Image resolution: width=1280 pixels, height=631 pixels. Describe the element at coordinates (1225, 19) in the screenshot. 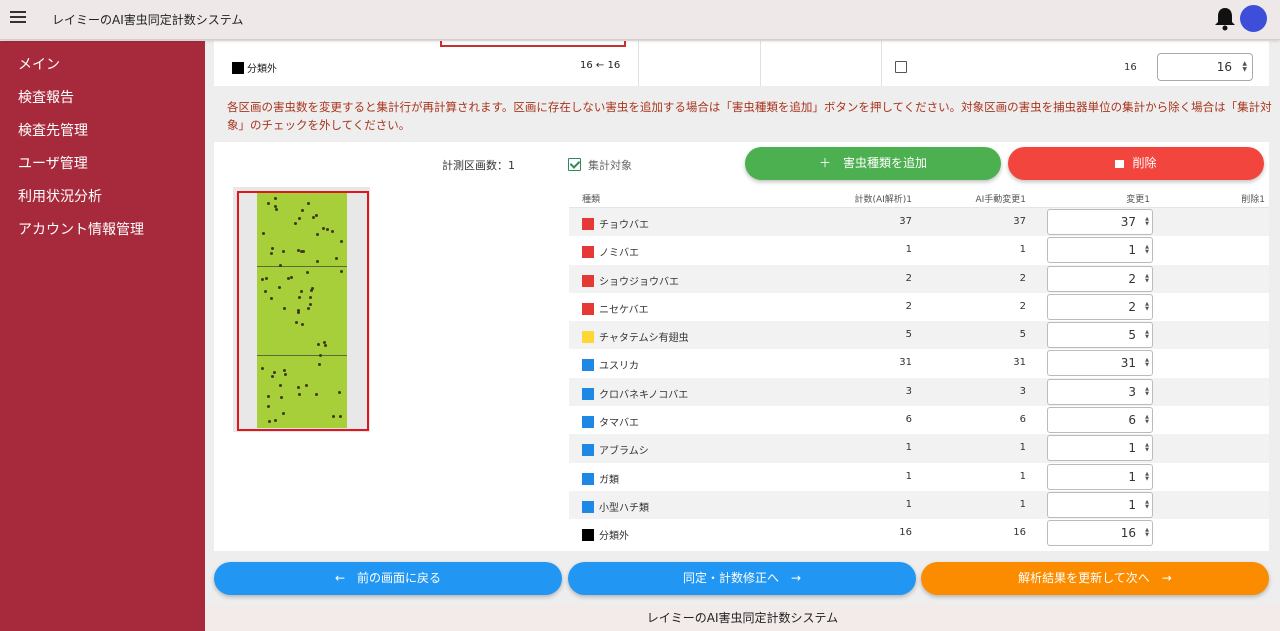

I see `notification-bell-icon` at that location.